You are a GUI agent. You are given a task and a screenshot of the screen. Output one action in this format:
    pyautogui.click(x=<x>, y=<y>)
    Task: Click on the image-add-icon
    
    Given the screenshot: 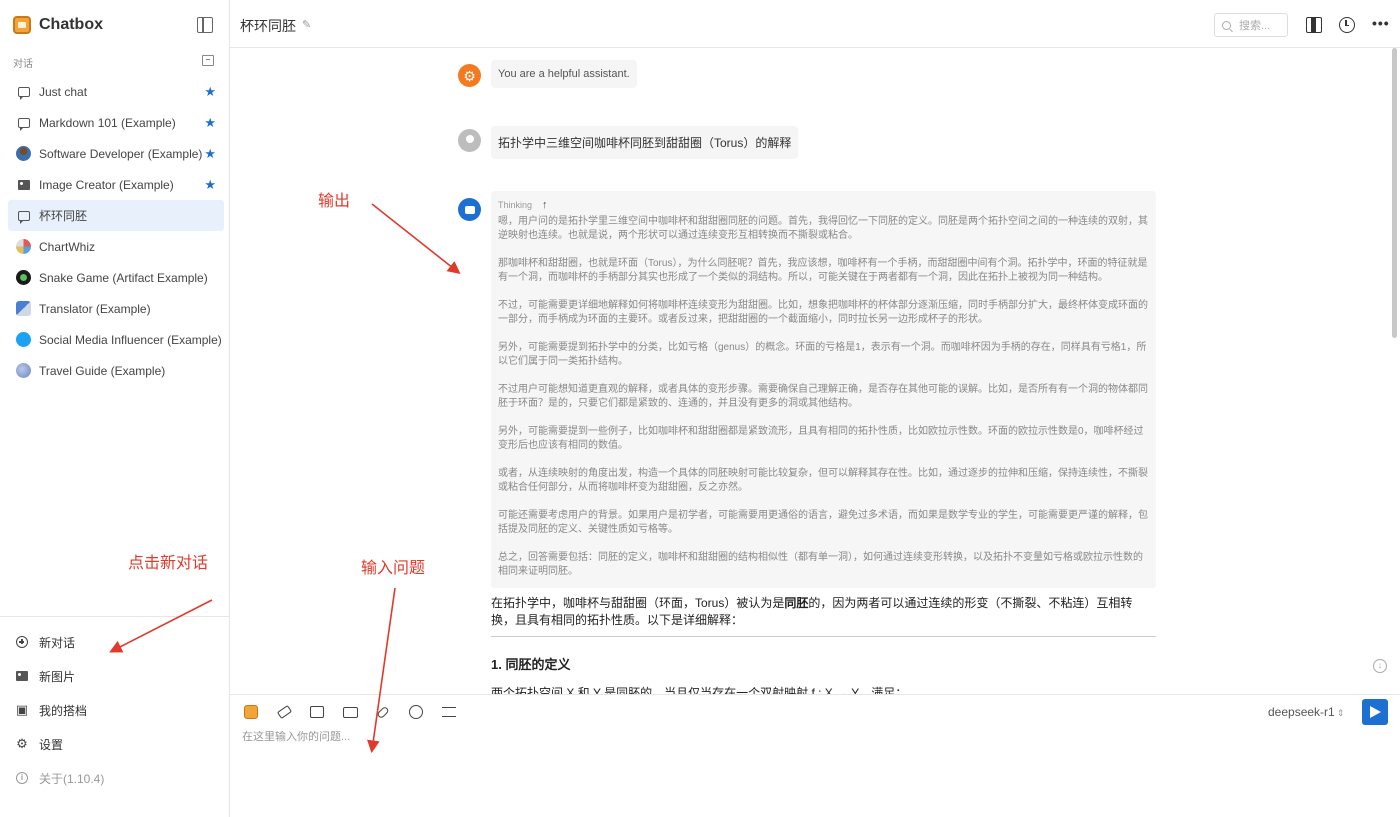 What is the action you would take?
    pyautogui.click(x=22, y=676)
    